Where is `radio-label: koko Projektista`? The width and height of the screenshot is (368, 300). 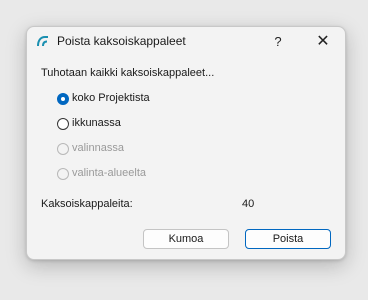
radio-label: koko Projektista is located at coordinates (111, 98).